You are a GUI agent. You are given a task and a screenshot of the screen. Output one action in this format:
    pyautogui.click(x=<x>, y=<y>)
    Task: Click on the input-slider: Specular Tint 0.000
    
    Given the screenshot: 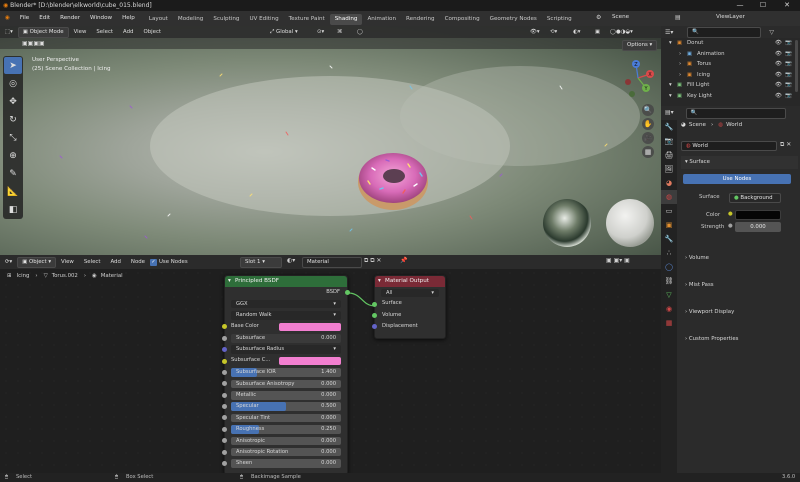 What is the action you would take?
    pyautogui.click(x=286, y=418)
    